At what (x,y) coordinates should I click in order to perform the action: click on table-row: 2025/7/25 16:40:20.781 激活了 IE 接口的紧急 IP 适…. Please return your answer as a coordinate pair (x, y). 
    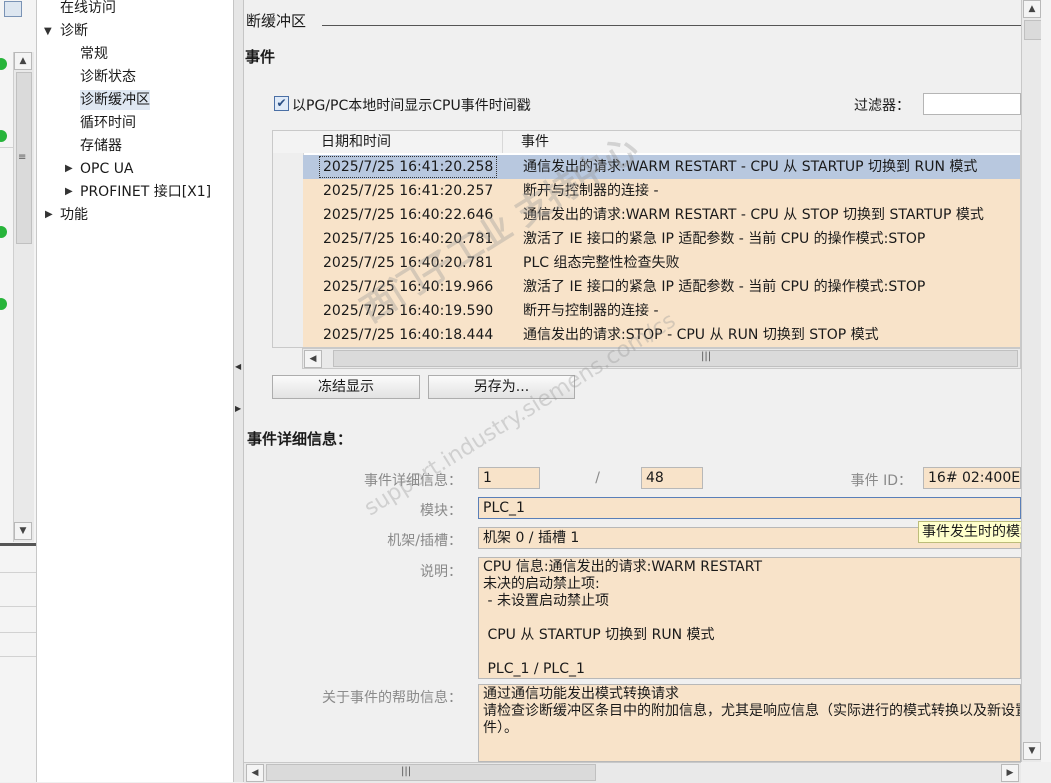
    Looking at the image, I should click on (661, 239).